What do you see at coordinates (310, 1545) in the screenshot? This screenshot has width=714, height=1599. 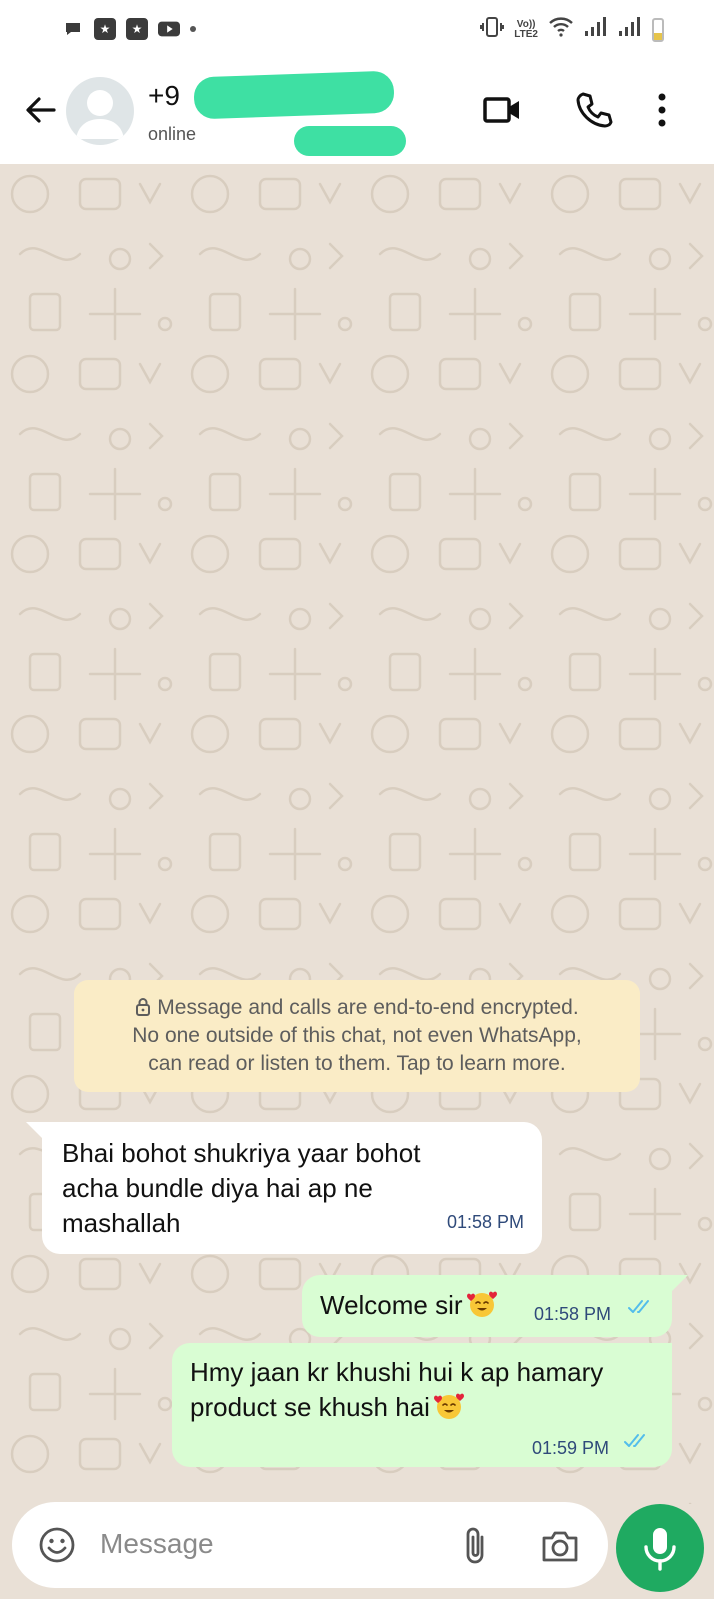 I see `message-composer: Message` at bounding box center [310, 1545].